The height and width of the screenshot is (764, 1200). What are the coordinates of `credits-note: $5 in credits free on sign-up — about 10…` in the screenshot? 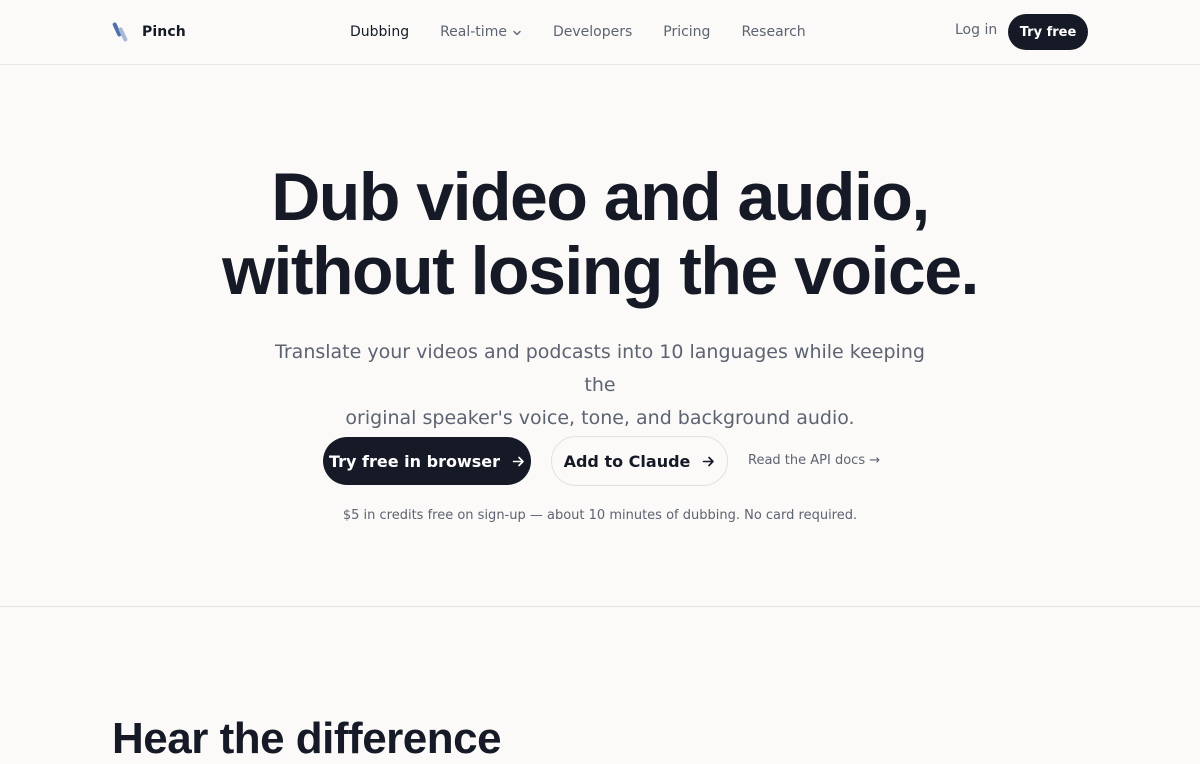 It's located at (600, 515).